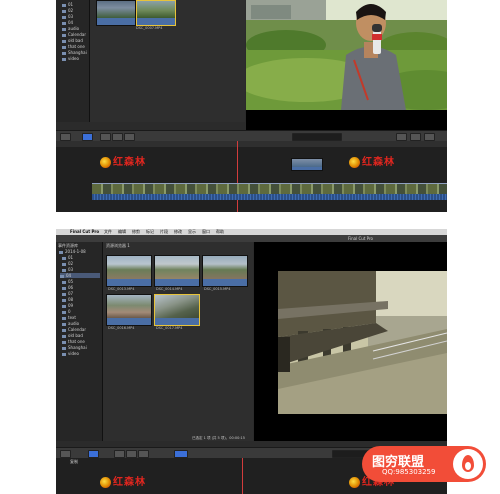 This screenshot has width=500, height=494. What do you see at coordinates (217, 289) in the screenshot?
I see `clip-label: DSC_0015.MP4` at bounding box center [217, 289].